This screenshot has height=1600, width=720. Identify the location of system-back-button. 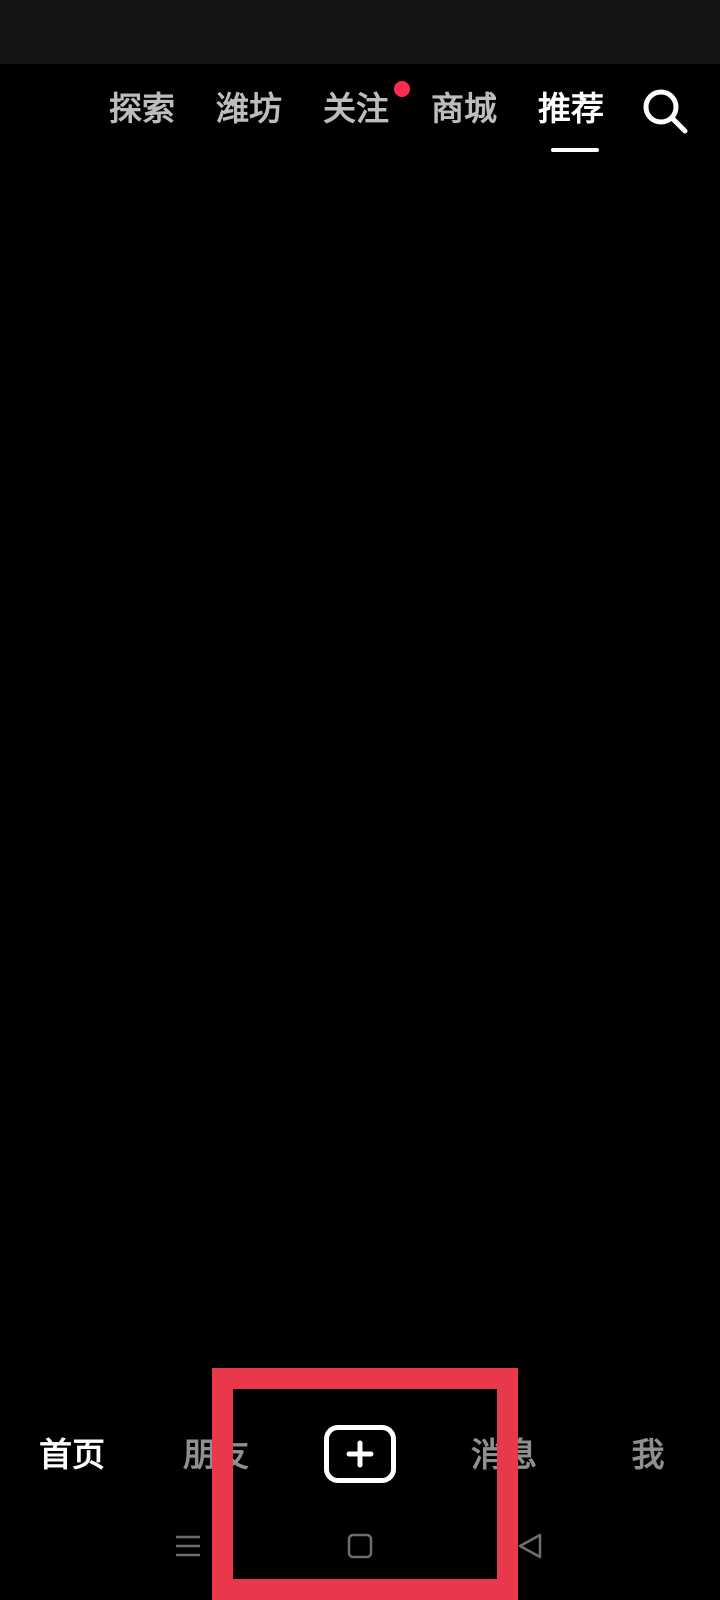
(530, 1548).